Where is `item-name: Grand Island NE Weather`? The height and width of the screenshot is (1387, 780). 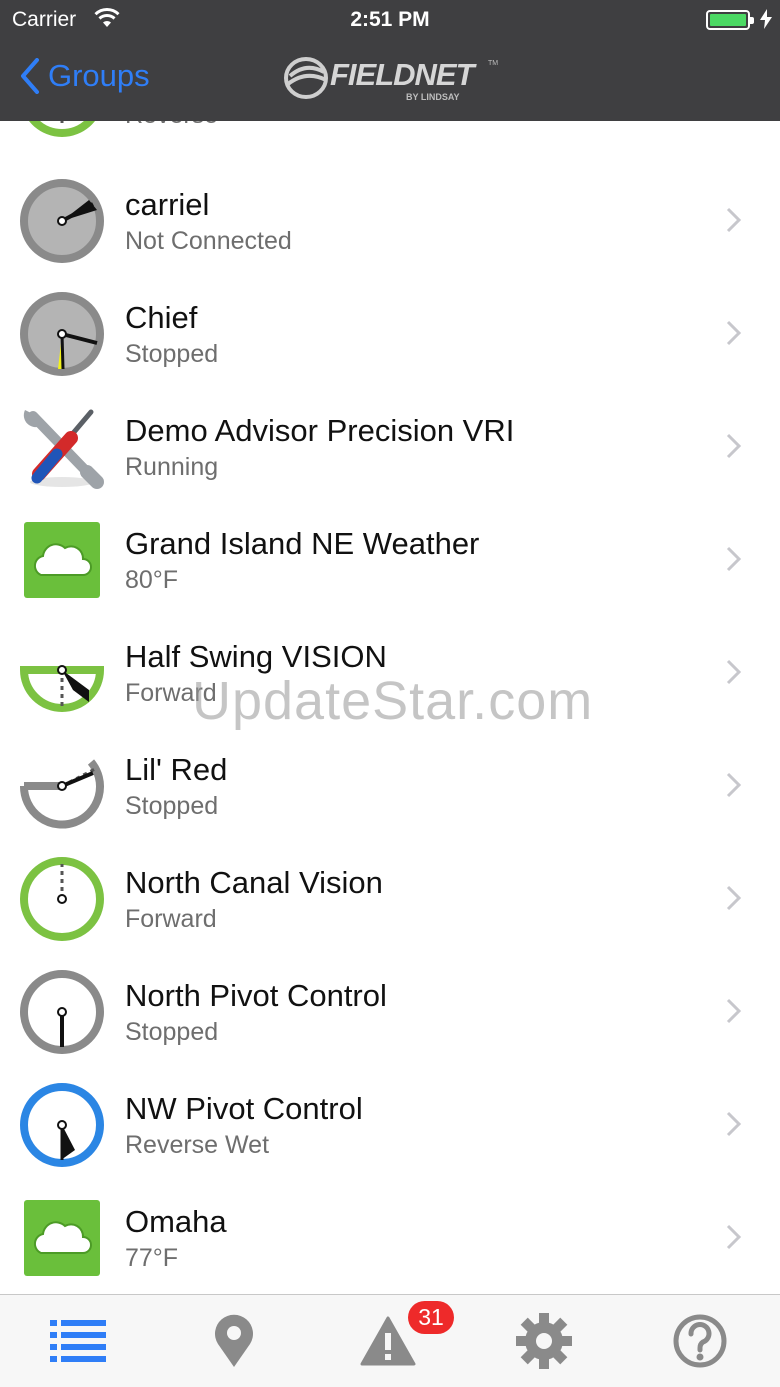
item-name: Grand Island NE Weather is located at coordinates (302, 543).